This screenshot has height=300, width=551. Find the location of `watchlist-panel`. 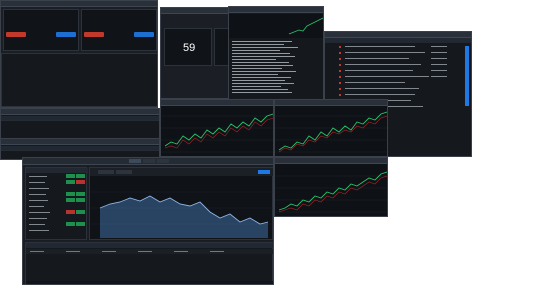

watchlist-panel is located at coordinates (56, 204).